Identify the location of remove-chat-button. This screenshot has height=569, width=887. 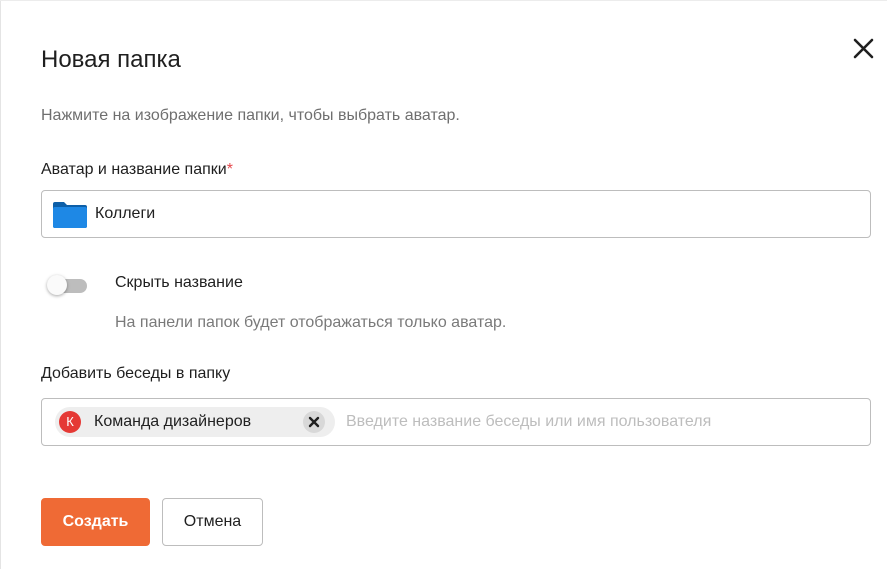
(314, 422).